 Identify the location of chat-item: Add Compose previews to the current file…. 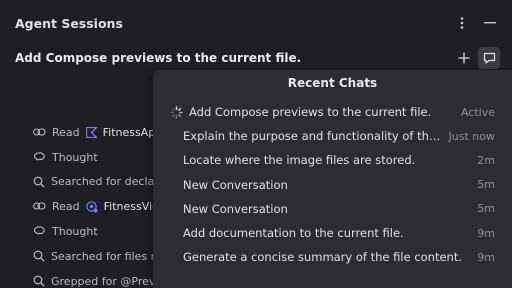
(332, 112).